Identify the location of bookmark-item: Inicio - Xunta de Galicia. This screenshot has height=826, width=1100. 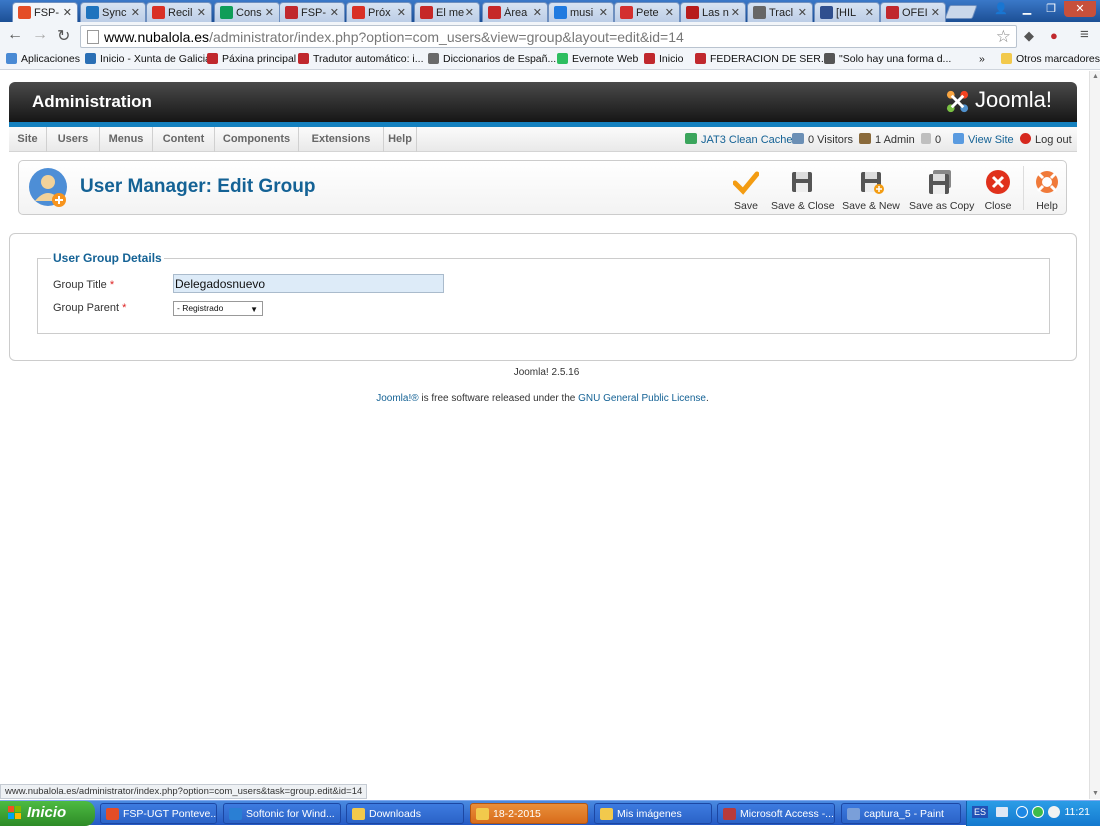
(148, 59).